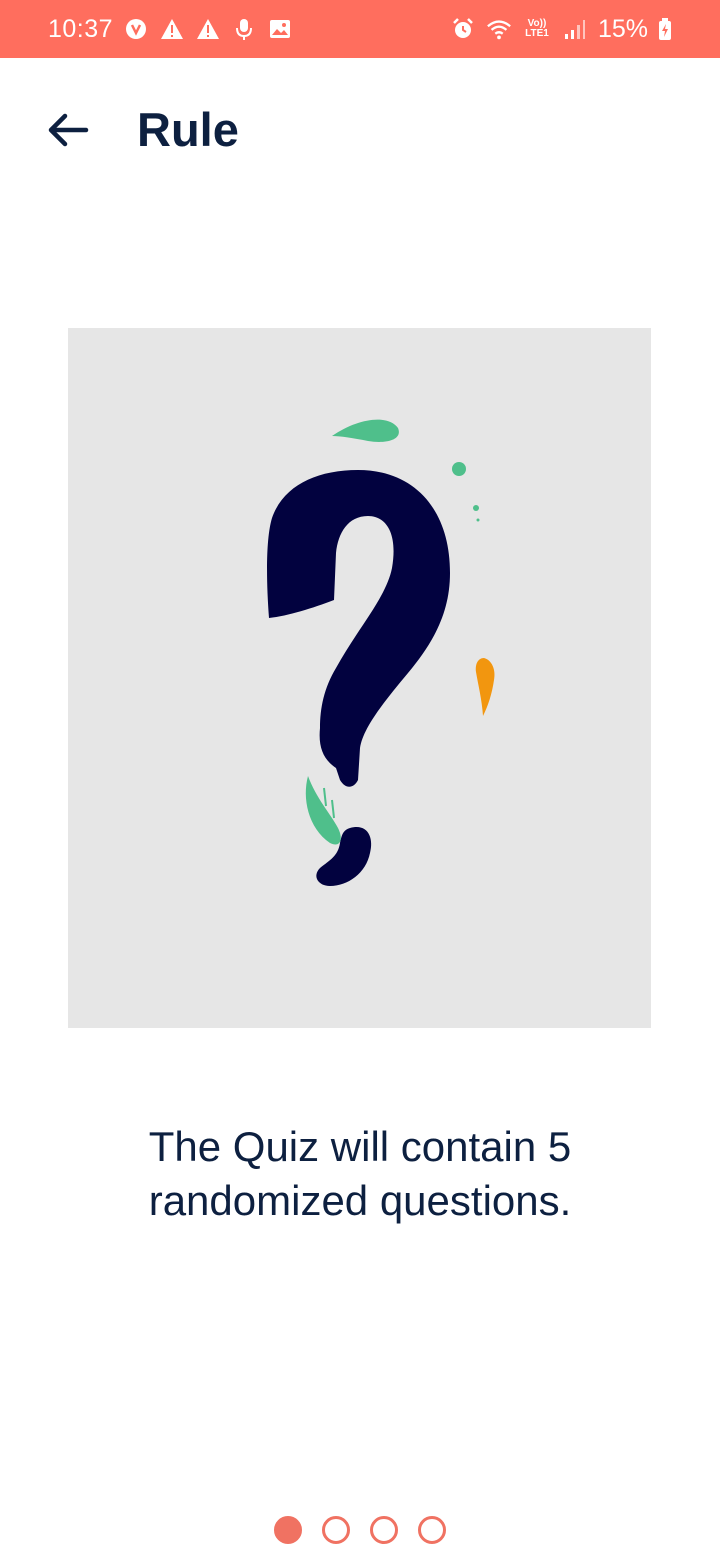 The width and height of the screenshot is (720, 1552). Describe the element at coordinates (463, 29) in the screenshot. I see `alarm-icon` at that location.